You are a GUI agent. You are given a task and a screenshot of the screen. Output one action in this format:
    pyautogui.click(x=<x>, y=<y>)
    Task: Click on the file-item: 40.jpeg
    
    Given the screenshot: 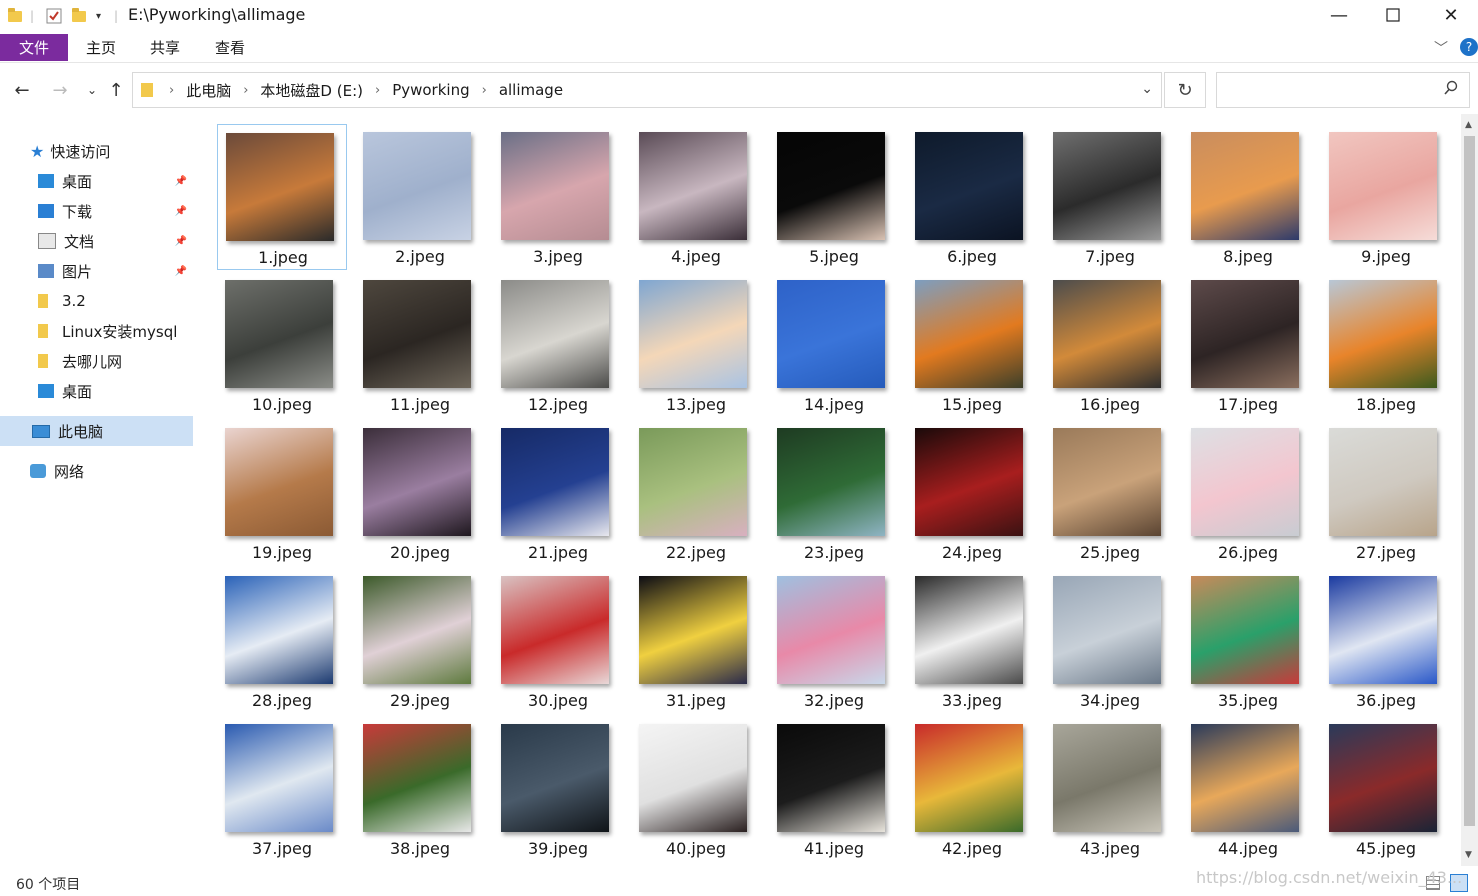 What is the action you would take?
    pyautogui.click(x=696, y=789)
    